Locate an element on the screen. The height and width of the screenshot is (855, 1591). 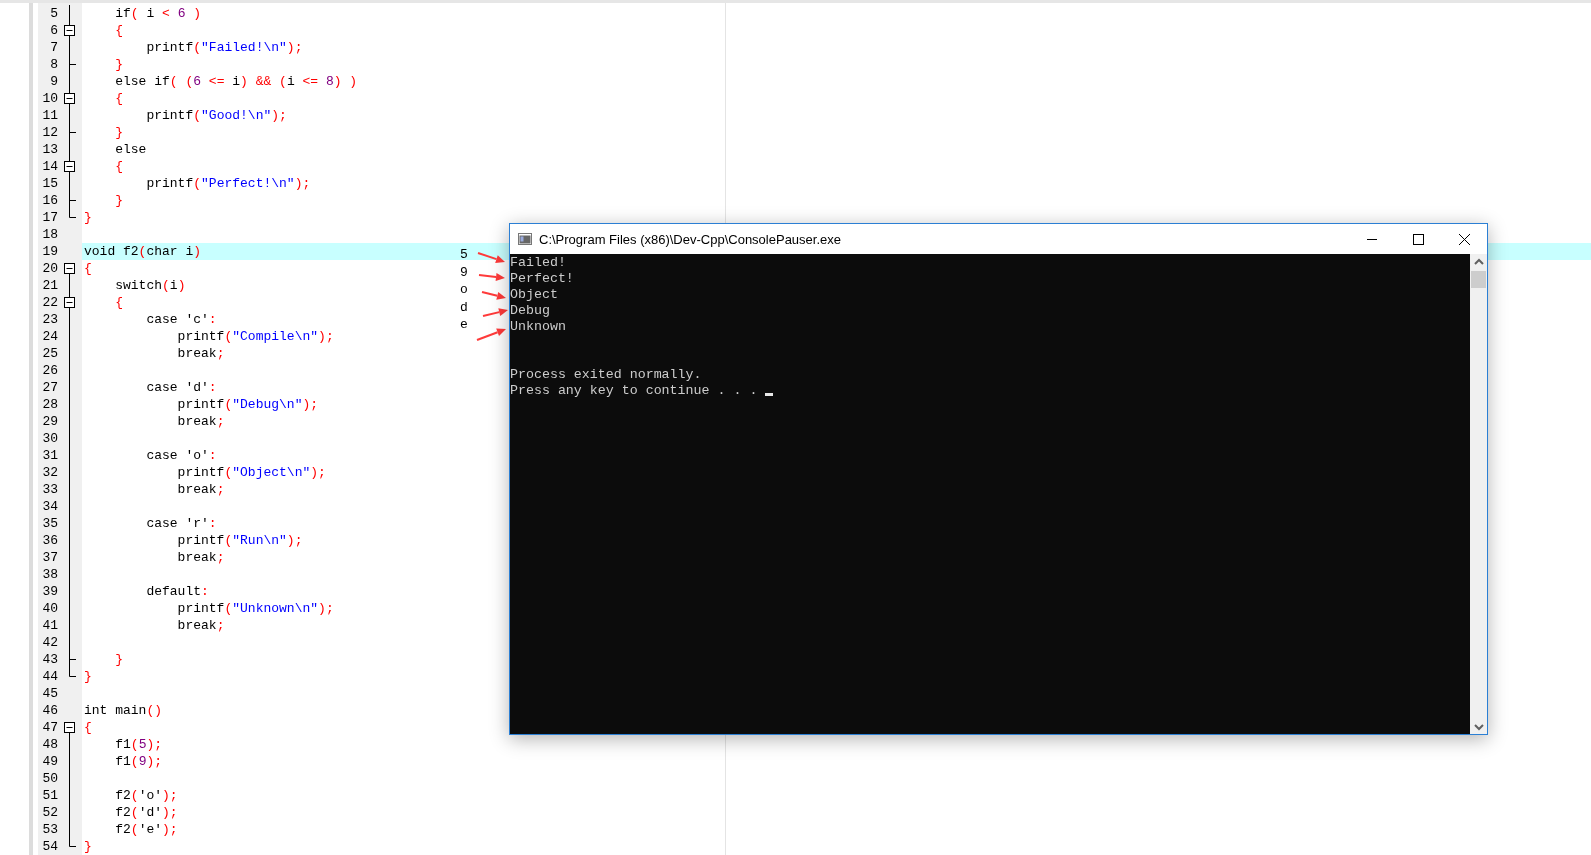
line-number: 30 is located at coordinates (50, 438).